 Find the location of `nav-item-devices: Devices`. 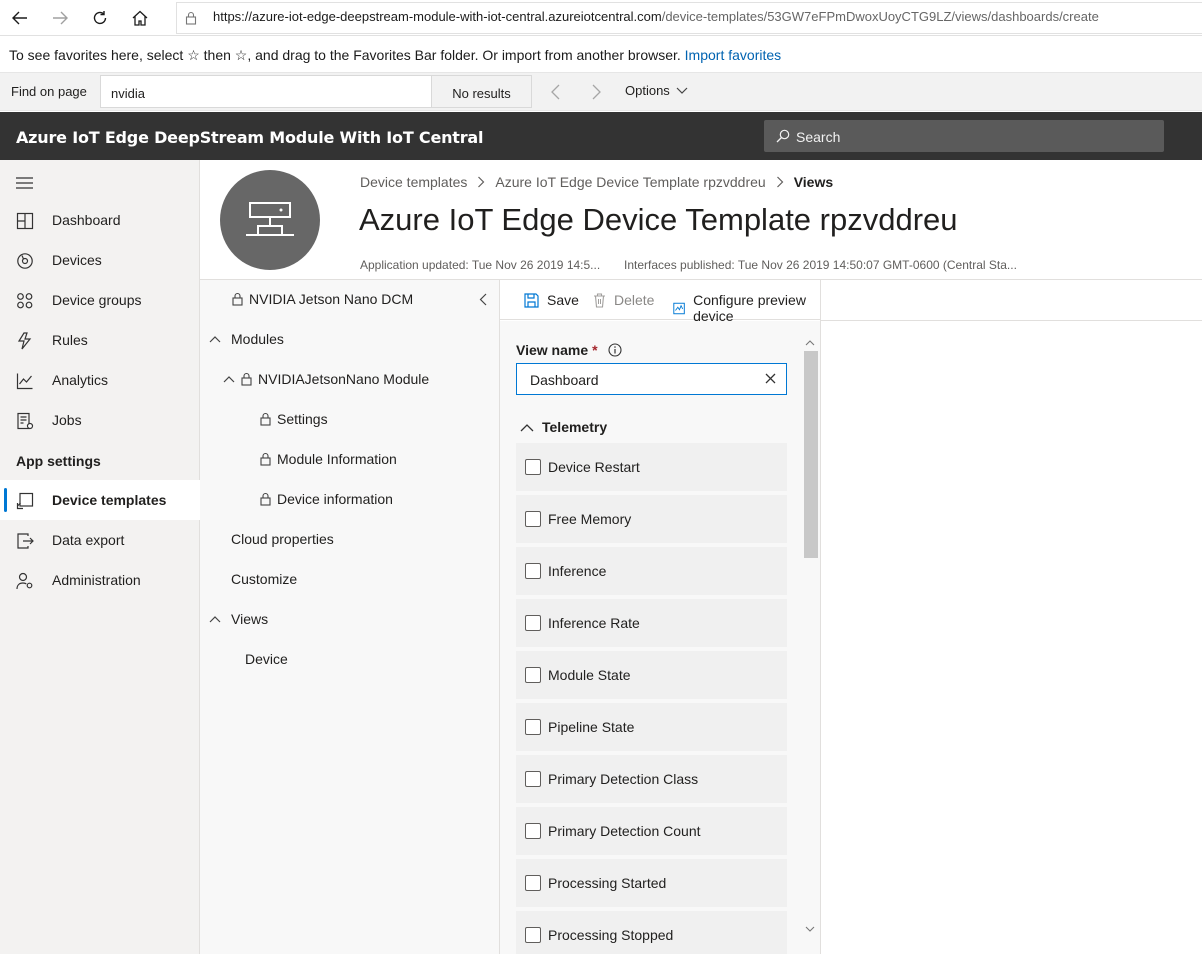

nav-item-devices: Devices is located at coordinates (100, 260).